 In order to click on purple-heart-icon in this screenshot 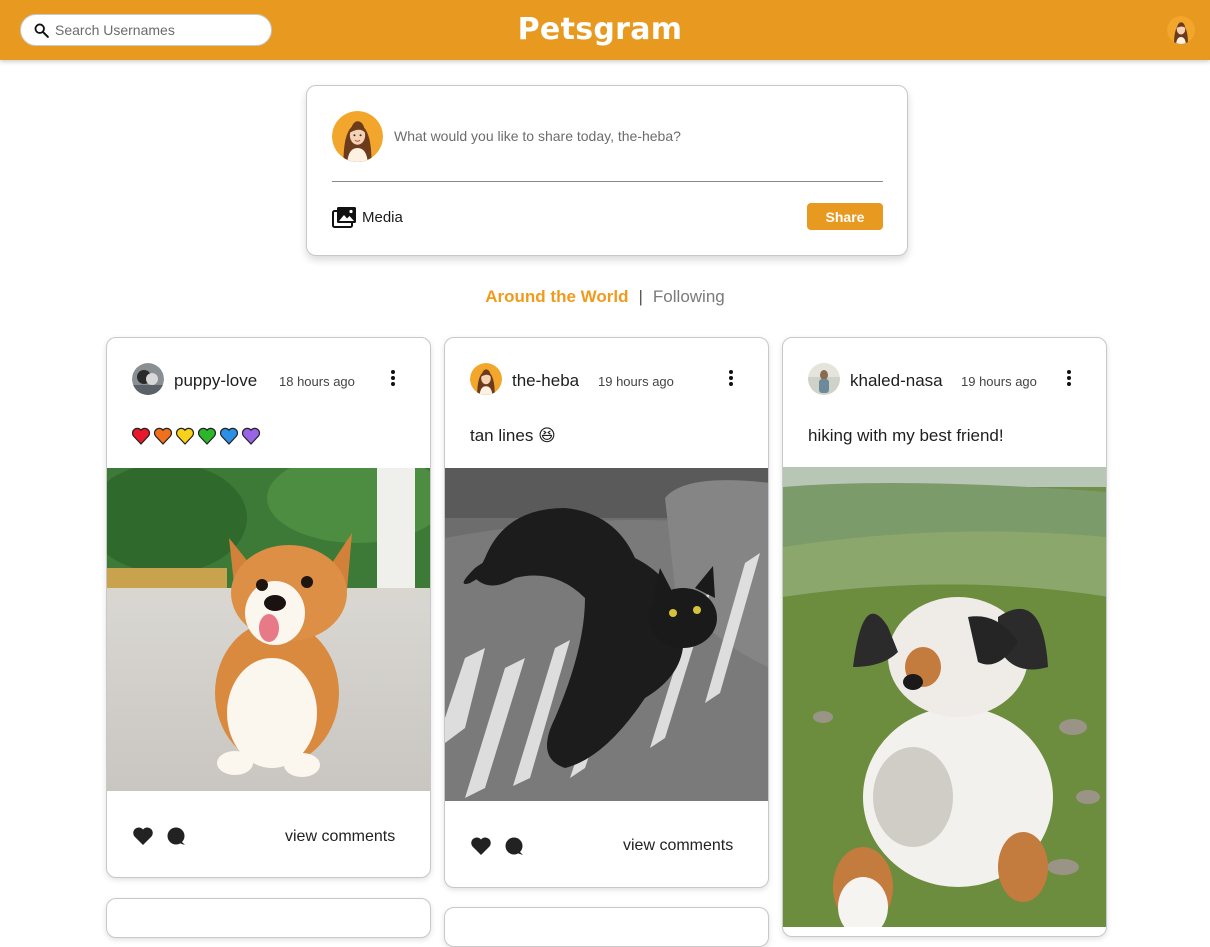, I will do `click(251, 436)`.